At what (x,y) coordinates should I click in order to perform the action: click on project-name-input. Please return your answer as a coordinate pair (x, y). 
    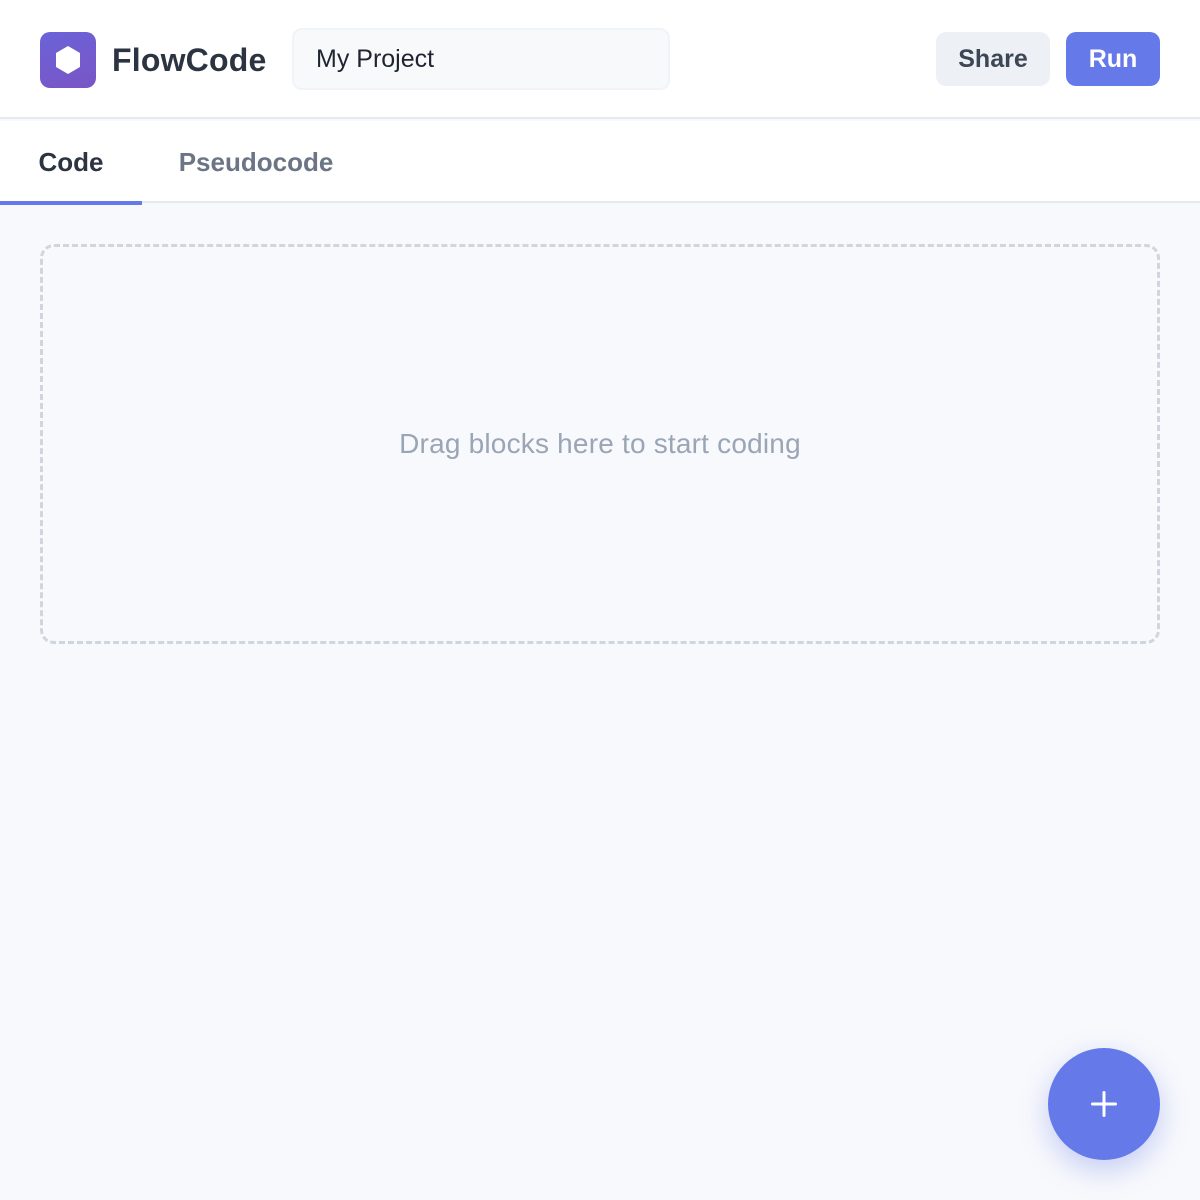
    Looking at the image, I should click on (481, 59).